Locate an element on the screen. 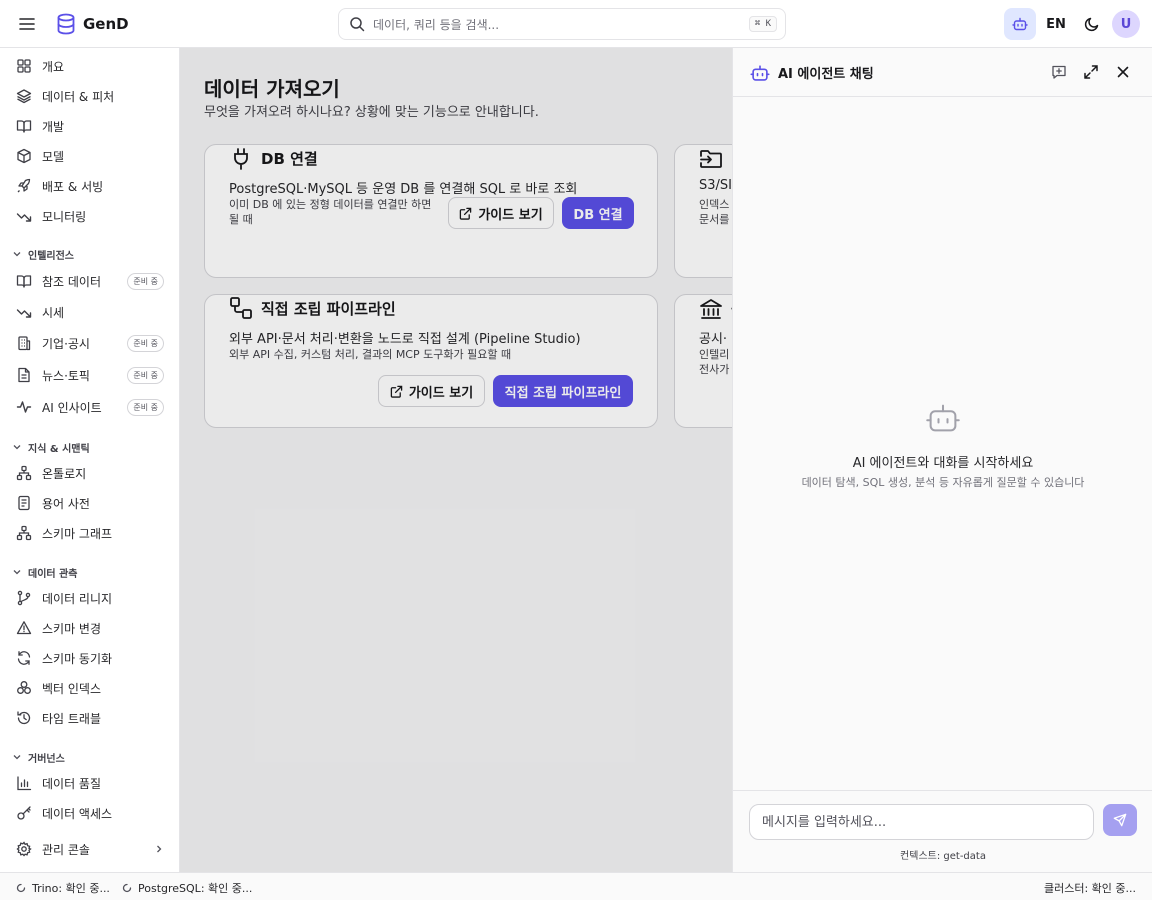  search-shortcut: ⌘ K is located at coordinates (762, 24).